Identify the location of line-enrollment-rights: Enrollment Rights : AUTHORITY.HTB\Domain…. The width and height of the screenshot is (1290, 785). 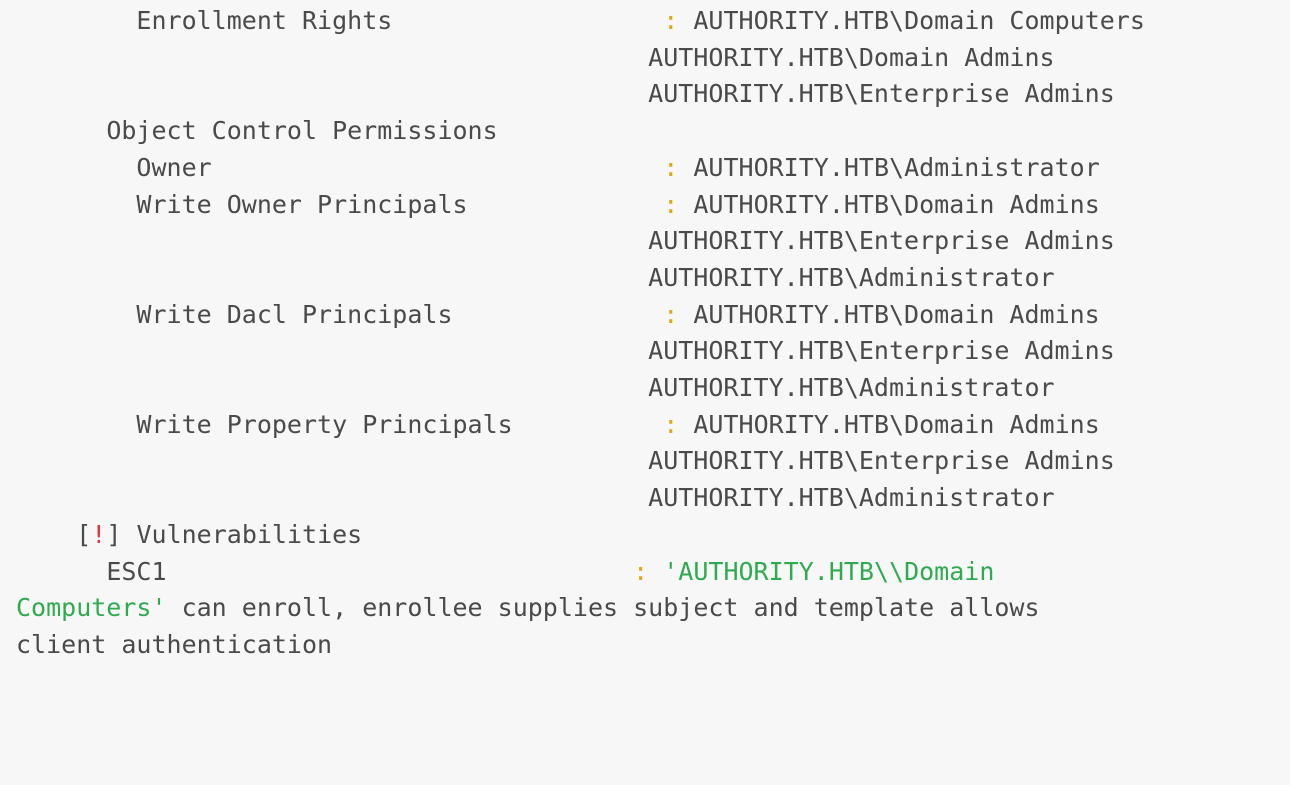
(580, 20).